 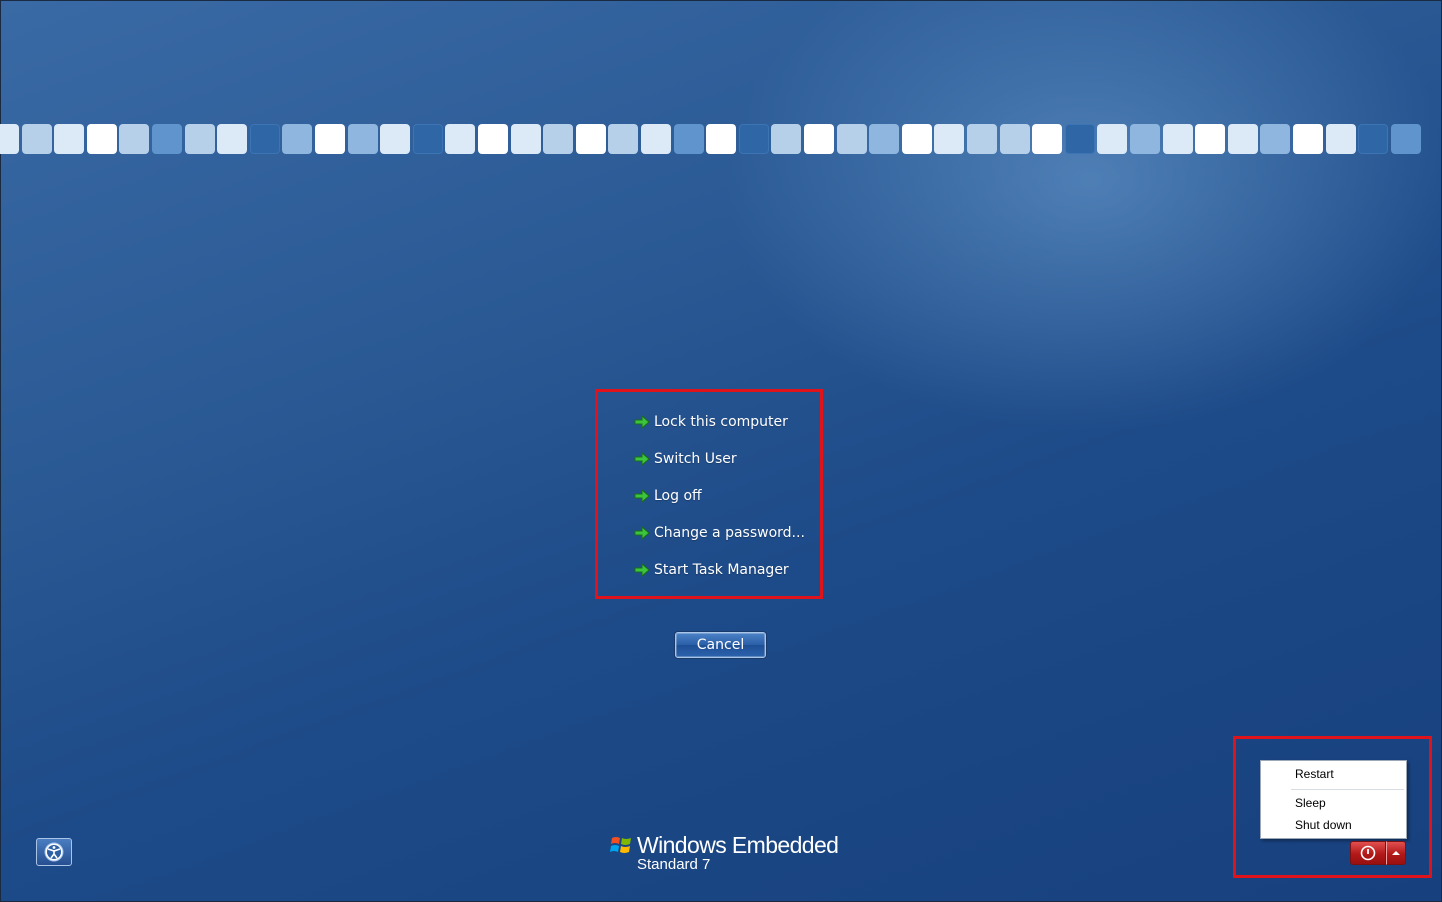 What do you see at coordinates (1347, 789) in the screenshot?
I see `menu-separator` at bounding box center [1347, 789].